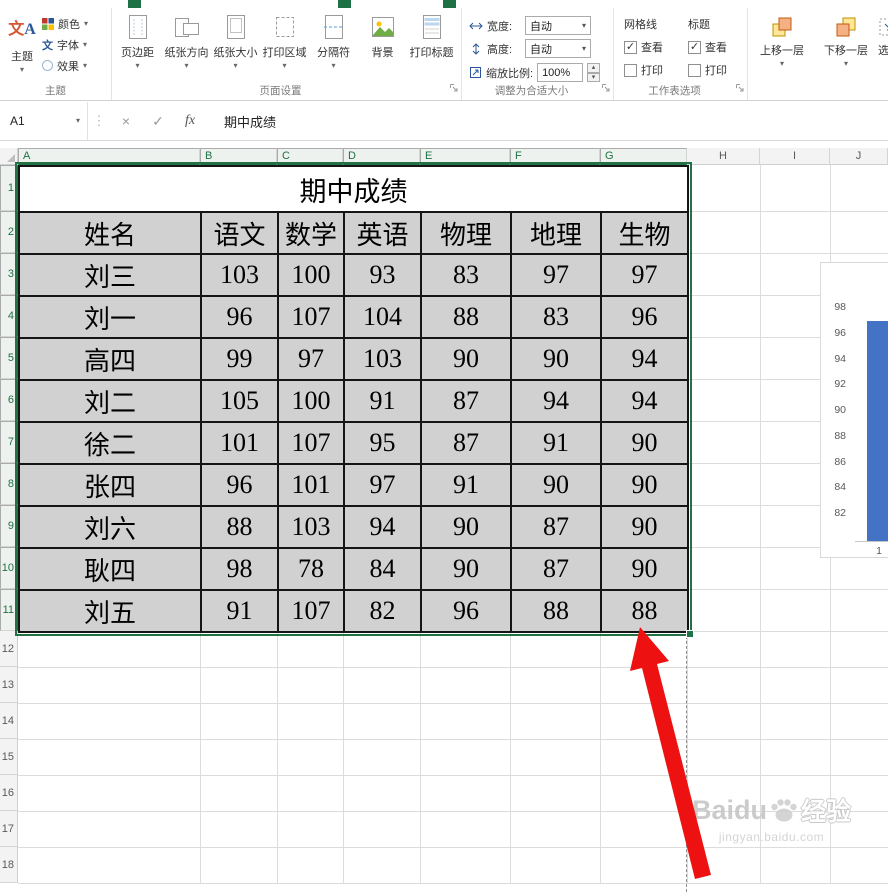  Describe the element at coordinates (111, 318) in the screenshot. I see `data-cell: 刘一` at that location.